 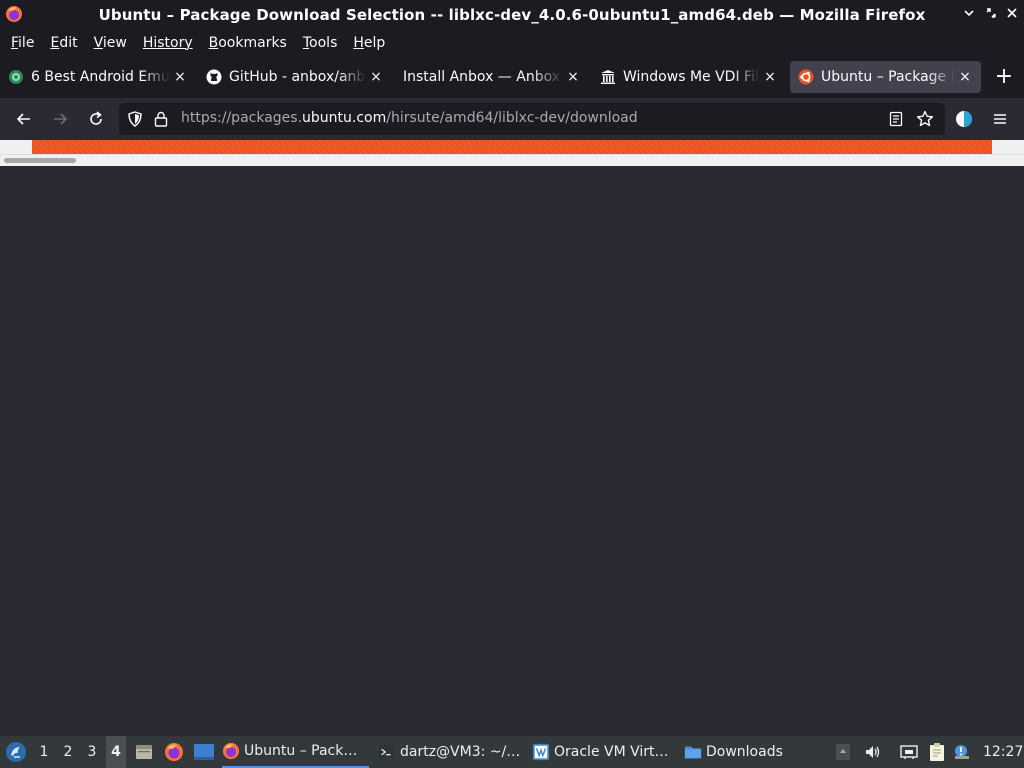 I want to click on menu-tools: Tools, so click(x=320, y=43).